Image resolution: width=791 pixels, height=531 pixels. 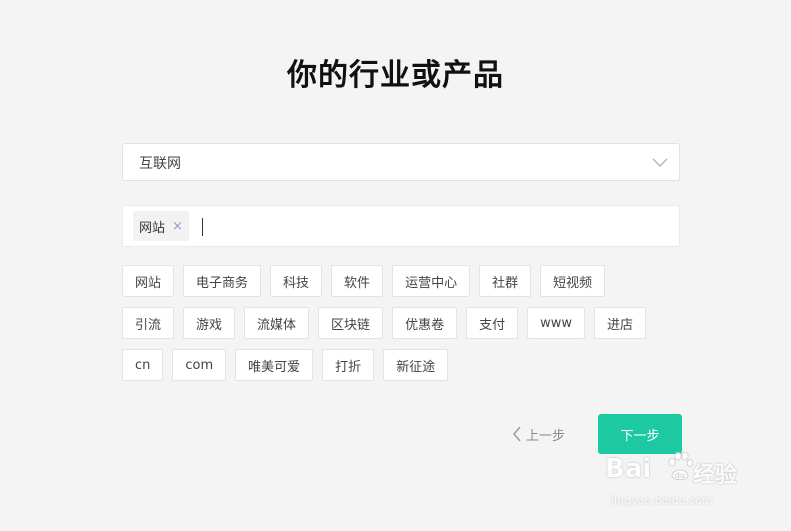 What do you see at coordinates (620, 323) in the screenshot?
I see `suggestion-tag: 进店` at bounding box center [620, 323].